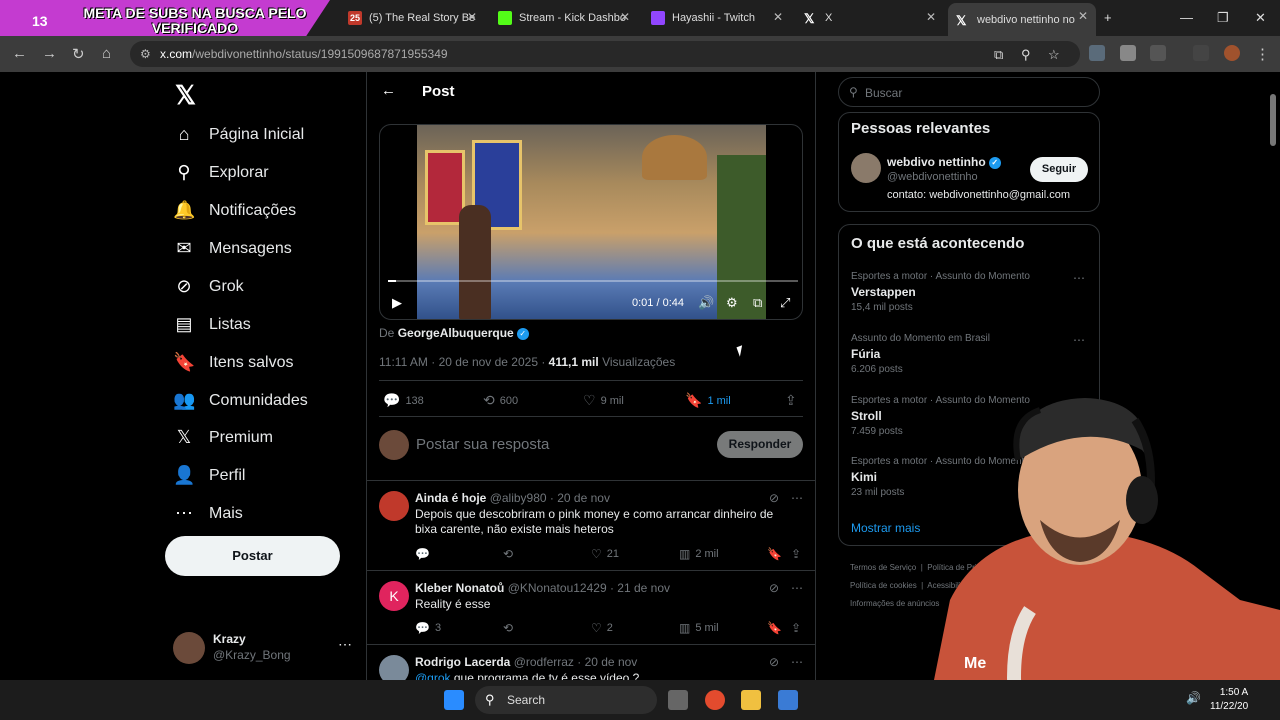 The image size is (1280, 720). I want to click on x-logo-icon: 𝕏, so click(185, 95).